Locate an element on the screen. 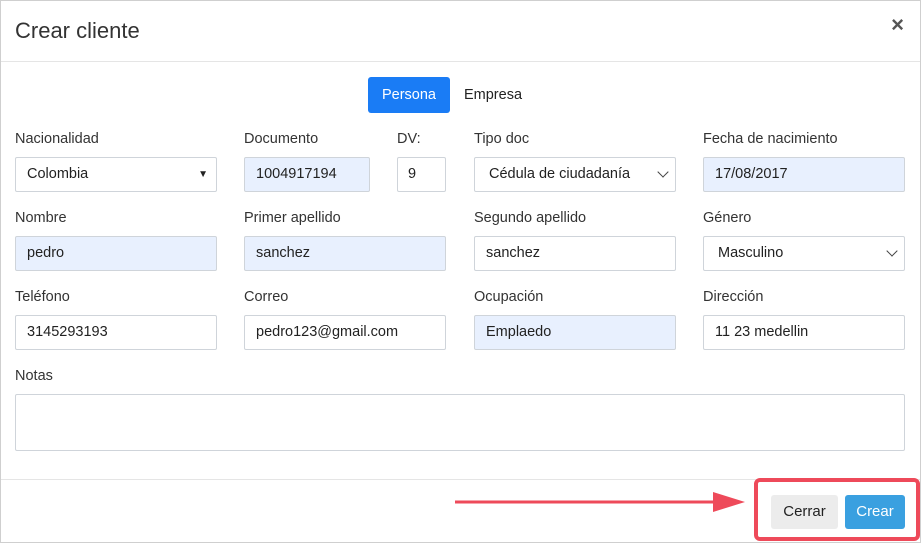 This screenshot has height=543, width=921. nombre-input: pedro is located at coordinates (116, 253).